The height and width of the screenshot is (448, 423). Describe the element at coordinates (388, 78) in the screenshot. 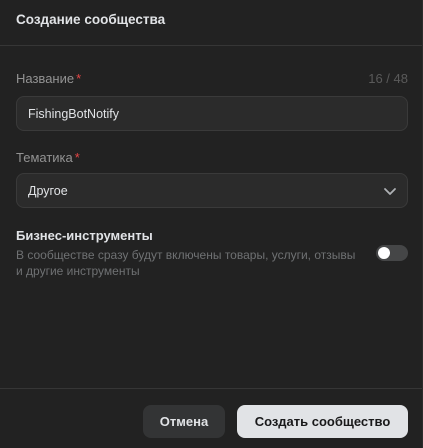

I see `name-char-counter: 16 / 48` at that location.